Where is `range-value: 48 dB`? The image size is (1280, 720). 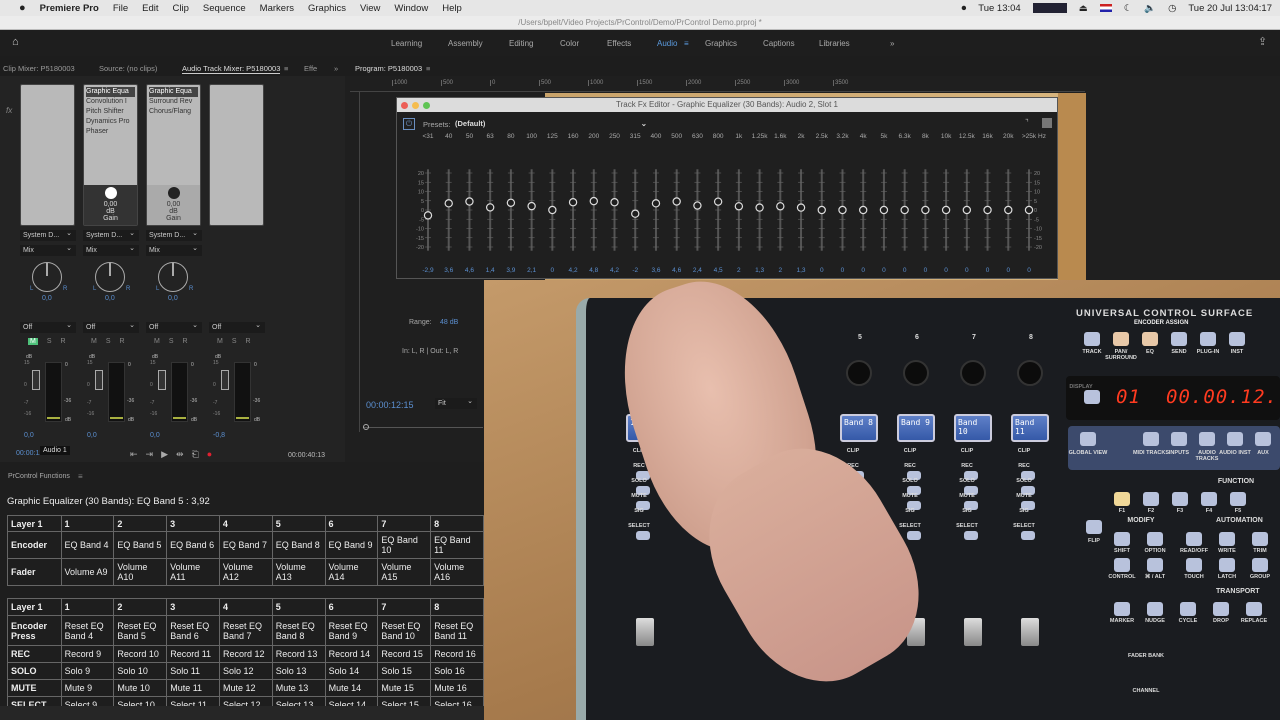 range-value: 48 dB is located at coordinates (449, 322).